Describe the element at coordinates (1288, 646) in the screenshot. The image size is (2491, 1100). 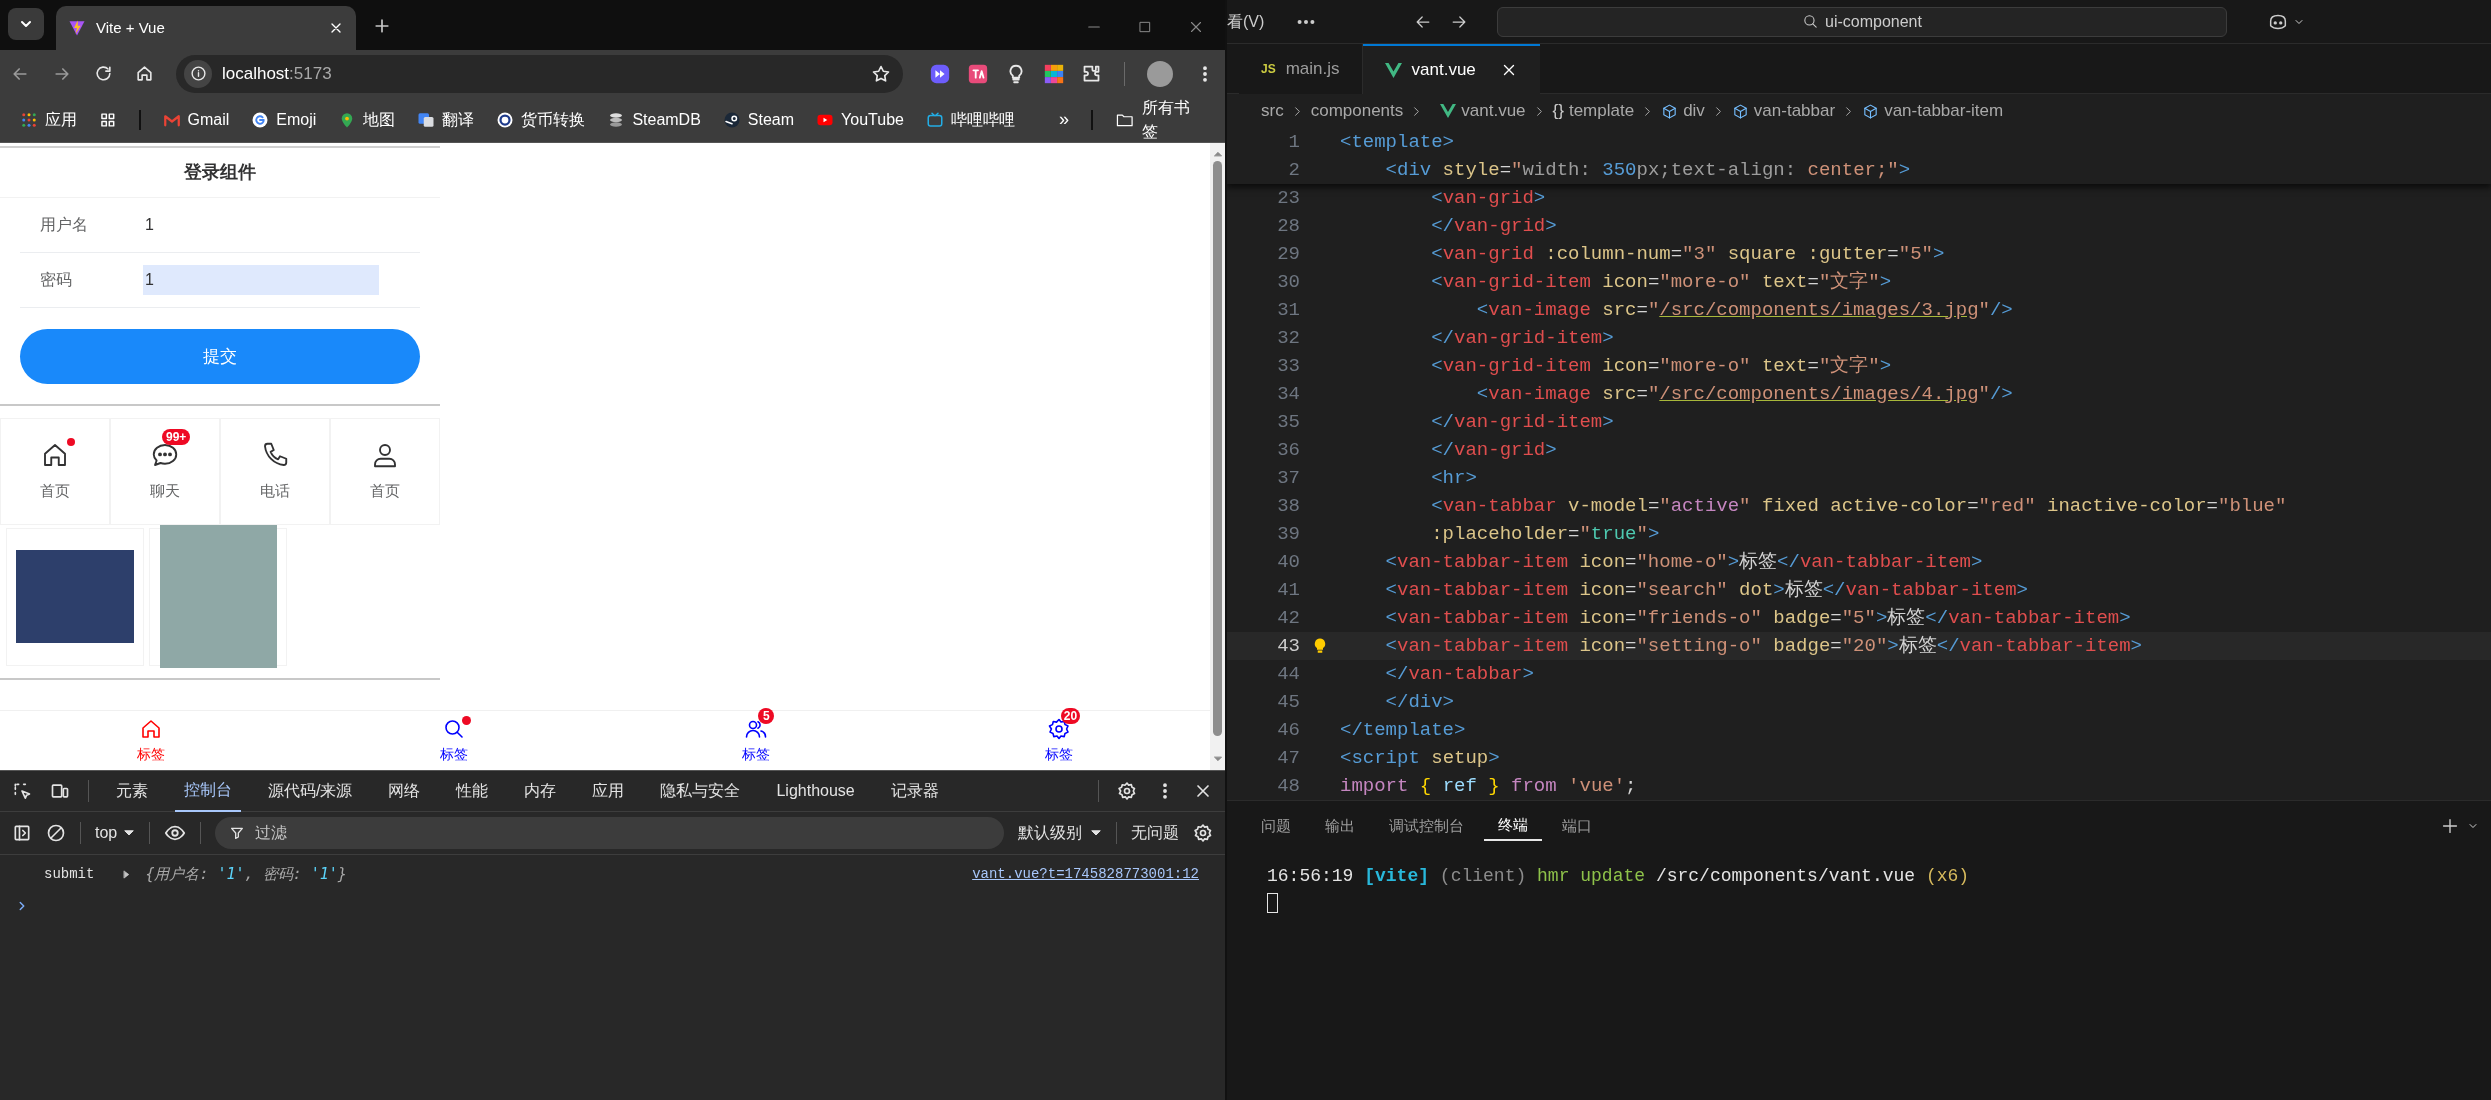
I see `line-number: 43` at that location.